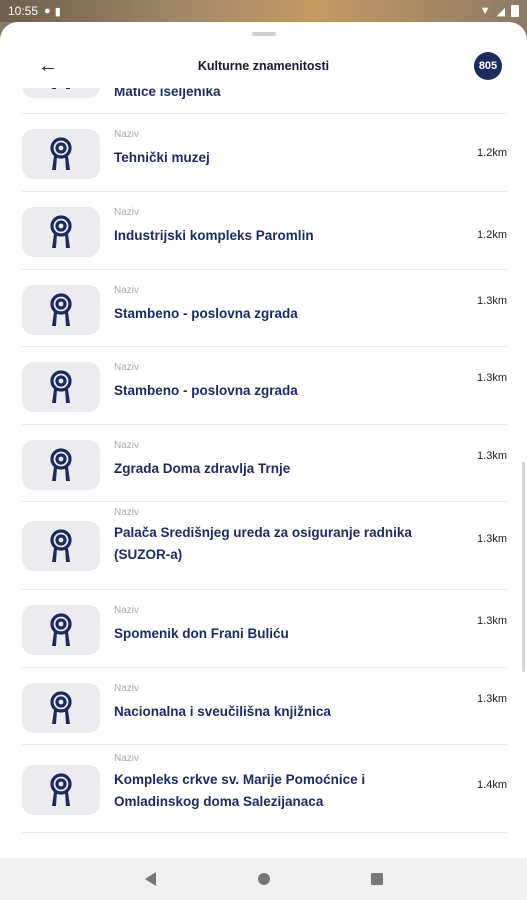  I want to click on system-nav-bar, so click(263, 879).